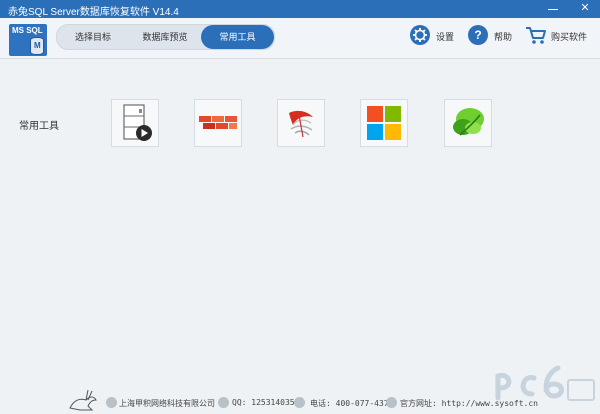  I want to click on tab-database-preview: 数据库预览, so click(165, 37).